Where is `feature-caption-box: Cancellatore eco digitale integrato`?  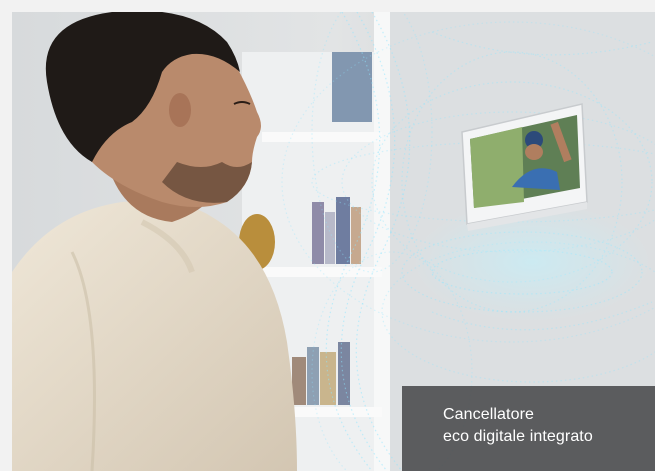
feature-caption-box: Cancellatore eco digitale integrato is located at coordinates (528, 428).